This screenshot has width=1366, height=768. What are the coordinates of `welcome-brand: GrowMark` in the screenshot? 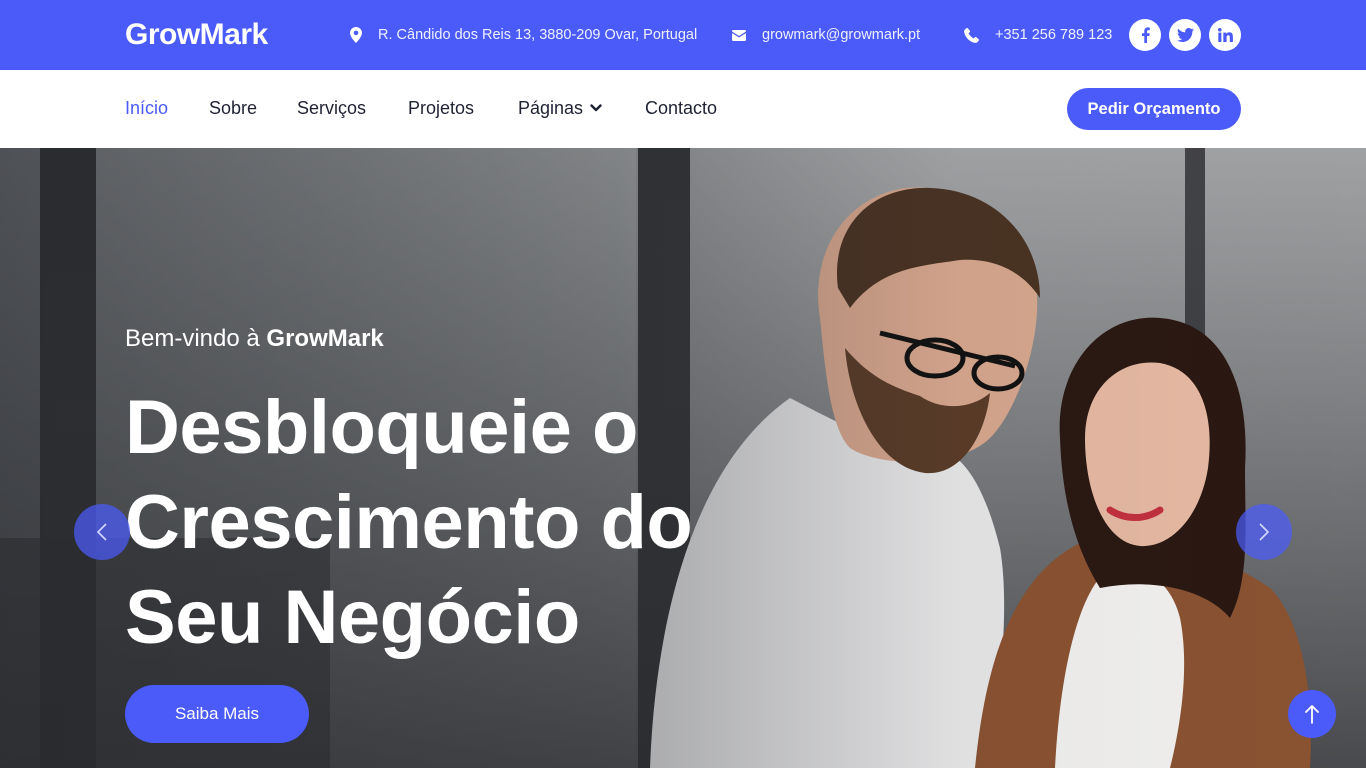 It's located at (325, 338).